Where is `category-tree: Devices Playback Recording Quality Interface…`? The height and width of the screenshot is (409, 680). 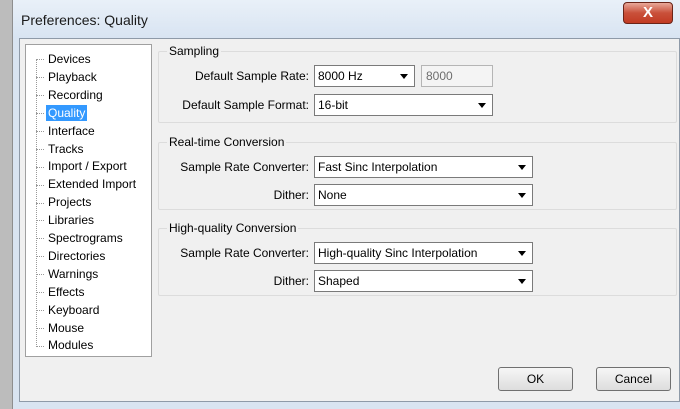 category-tree: Devices Playback Recording Quality Interface… is located at coordinates (88, 200).